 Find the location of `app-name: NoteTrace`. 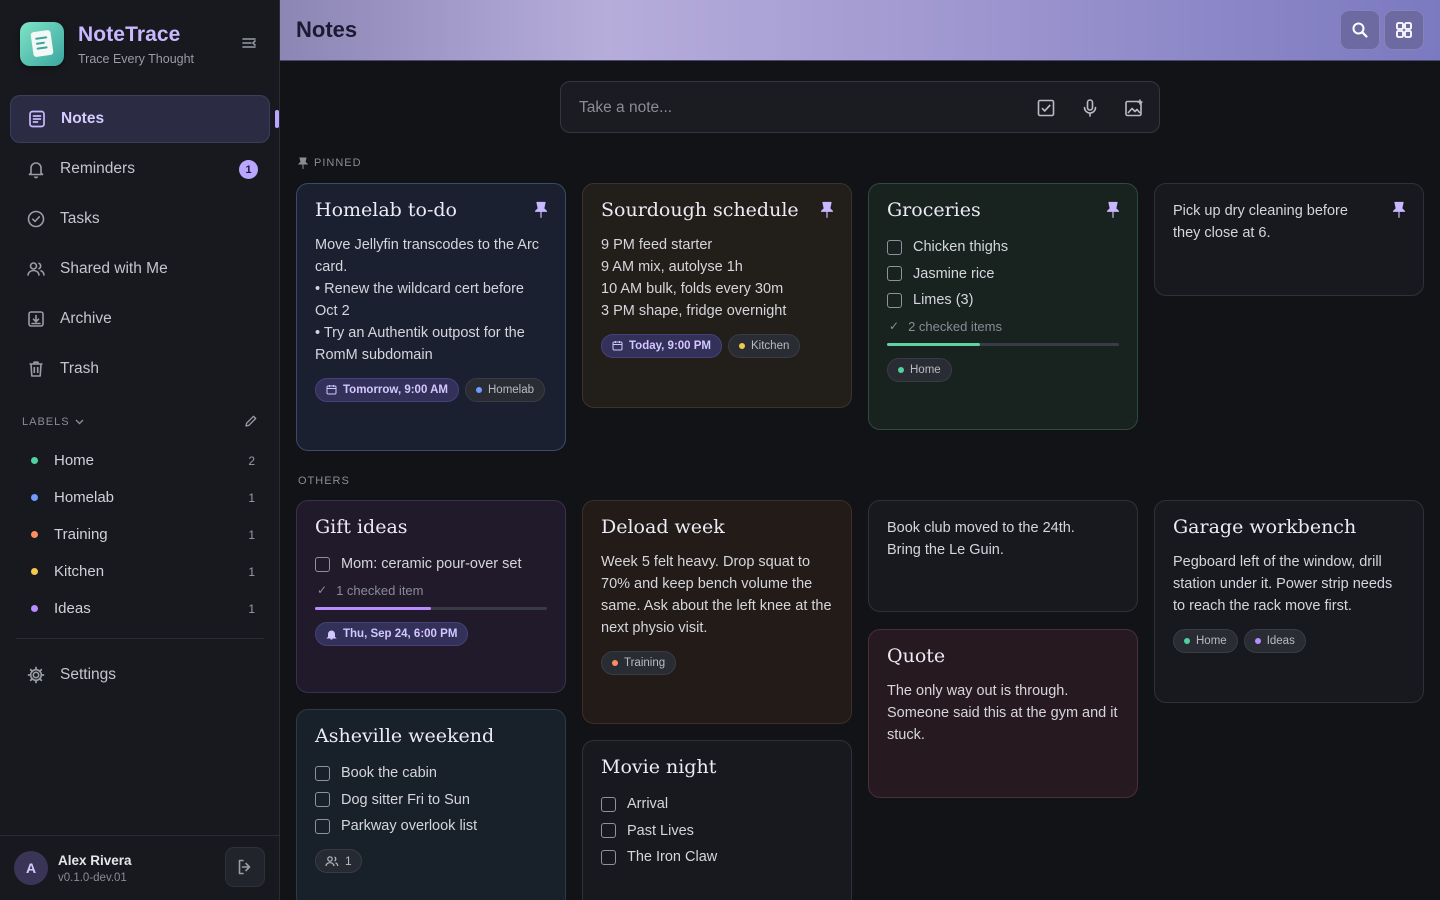

app-name: NoteTrace is located at coordinates (129, 34).